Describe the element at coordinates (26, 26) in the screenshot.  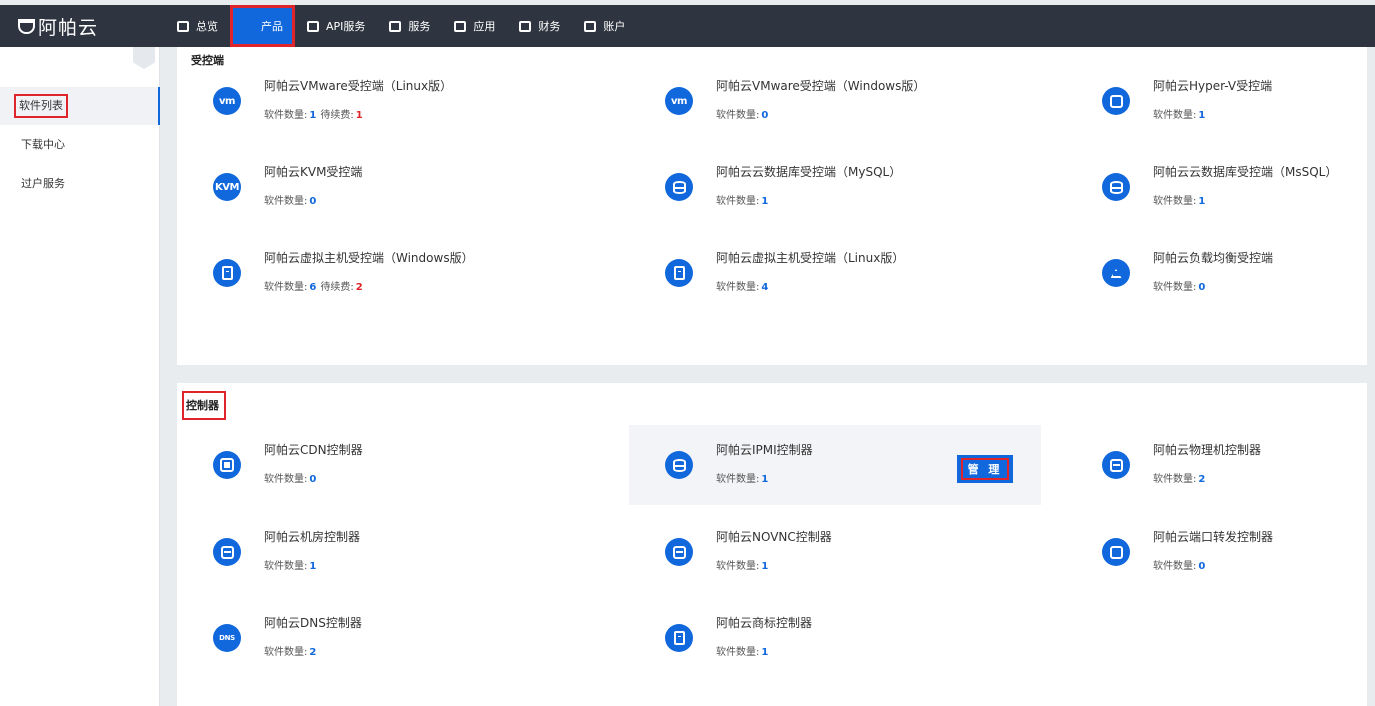
I see `cloud-logo-icon` at that location.